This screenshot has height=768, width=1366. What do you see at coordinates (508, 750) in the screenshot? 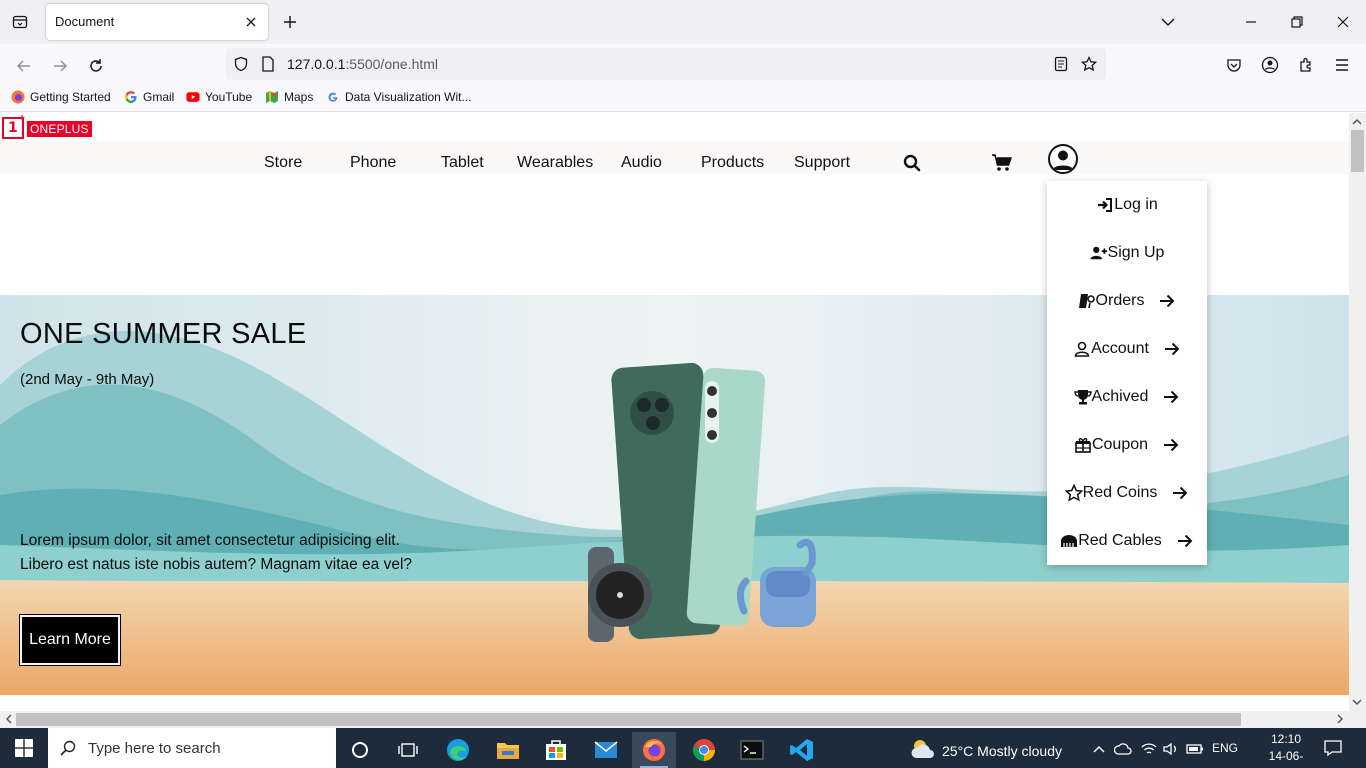
I see `file-explorer-icon` at bounding box center [508, 750].